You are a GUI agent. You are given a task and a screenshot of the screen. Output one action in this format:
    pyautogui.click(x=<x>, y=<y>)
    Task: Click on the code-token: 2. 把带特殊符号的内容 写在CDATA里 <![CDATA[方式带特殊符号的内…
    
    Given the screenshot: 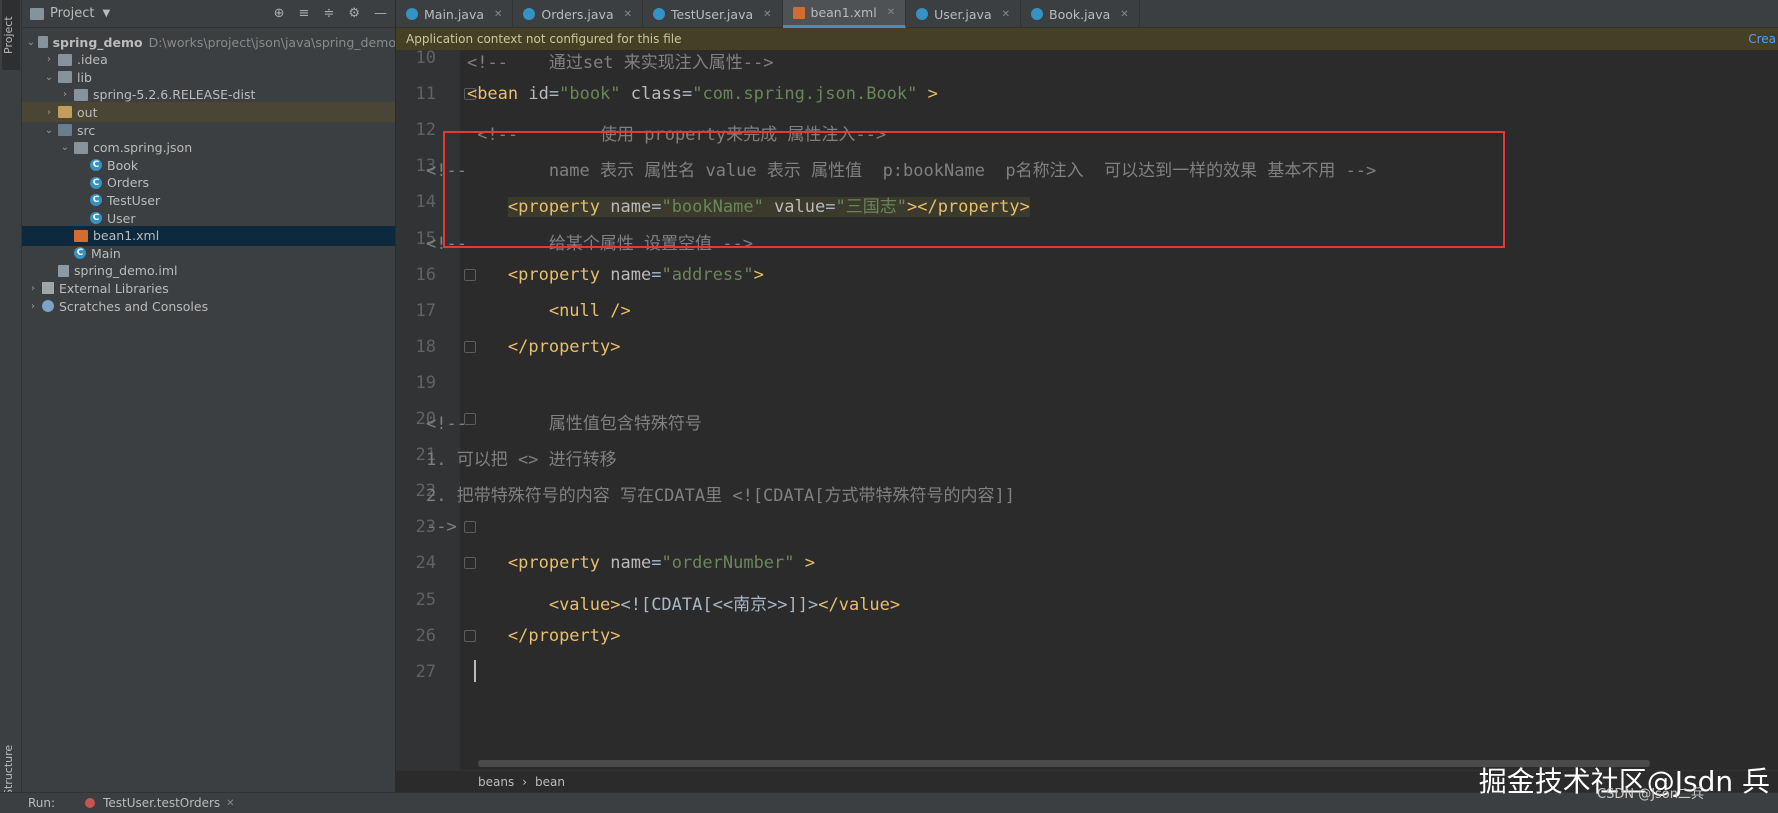 What is the action you would take?
    pyautogui.click(x=720, y=496)
    